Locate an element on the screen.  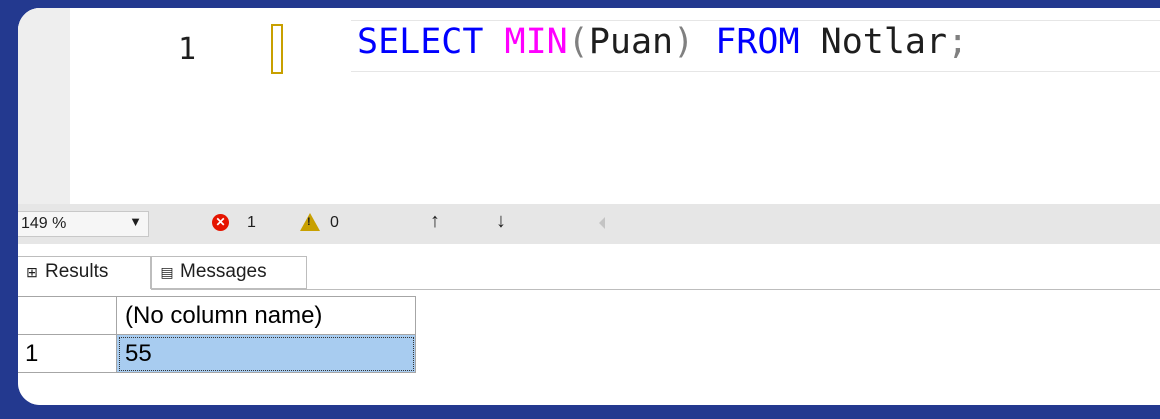
next-issue-arrow-icon: ↓ is located at coordinates (501, 221).